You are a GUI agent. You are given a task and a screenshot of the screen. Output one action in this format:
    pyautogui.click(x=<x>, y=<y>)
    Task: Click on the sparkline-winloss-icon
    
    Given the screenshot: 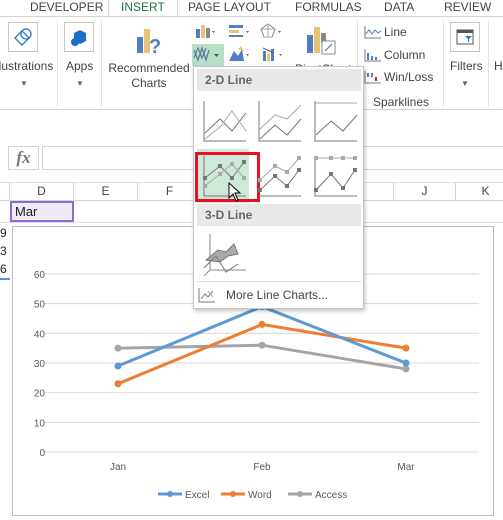 What is the action you would take?
    pyautogui.click(x=372, y=77)
    